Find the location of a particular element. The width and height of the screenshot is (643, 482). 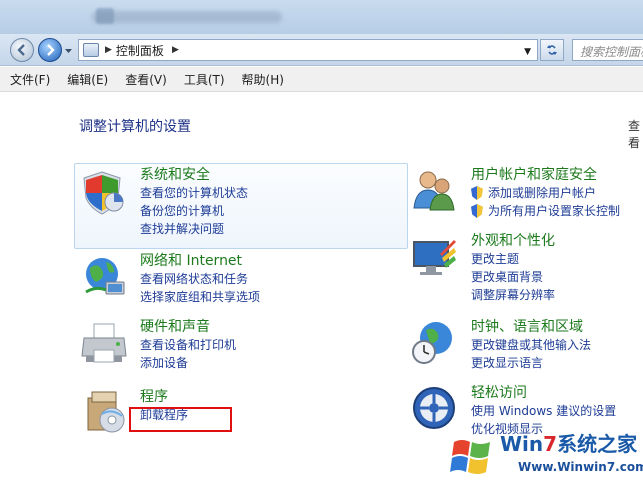

menu-file: 文件(F) is located at coordinates (30, 79).